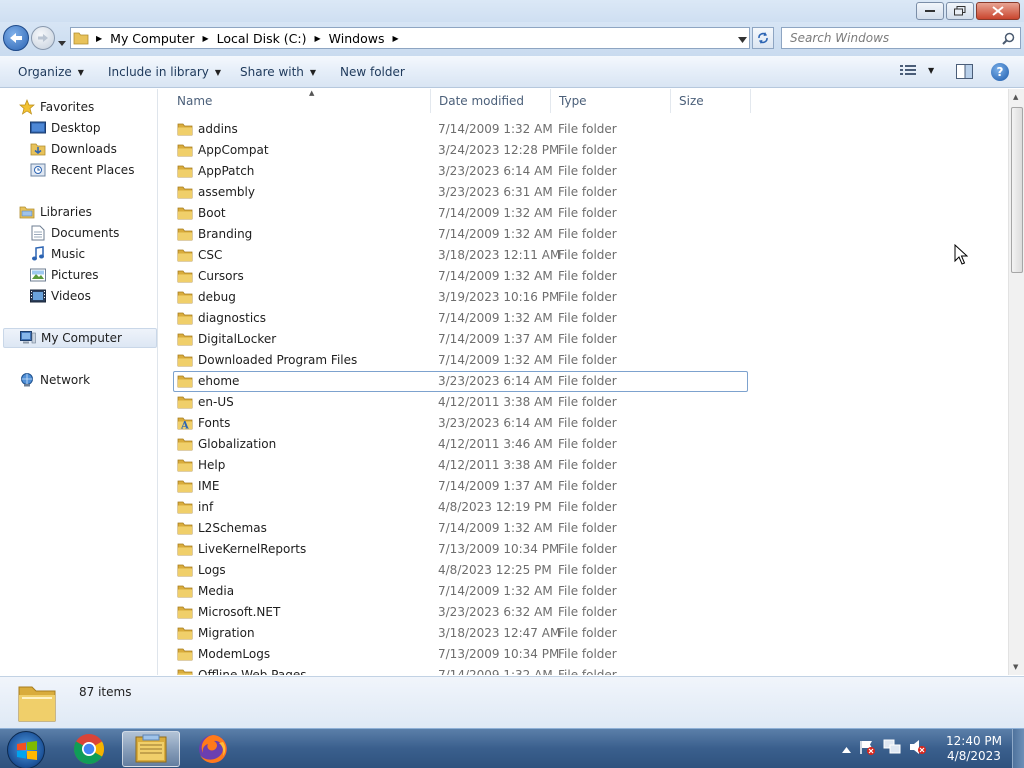 Image resolution: width=1024 pixels, height=768 pixels. What do you see at coordinates (26, 749) in the screenshot?
I see `start-button` at bounding box center [26, 749].